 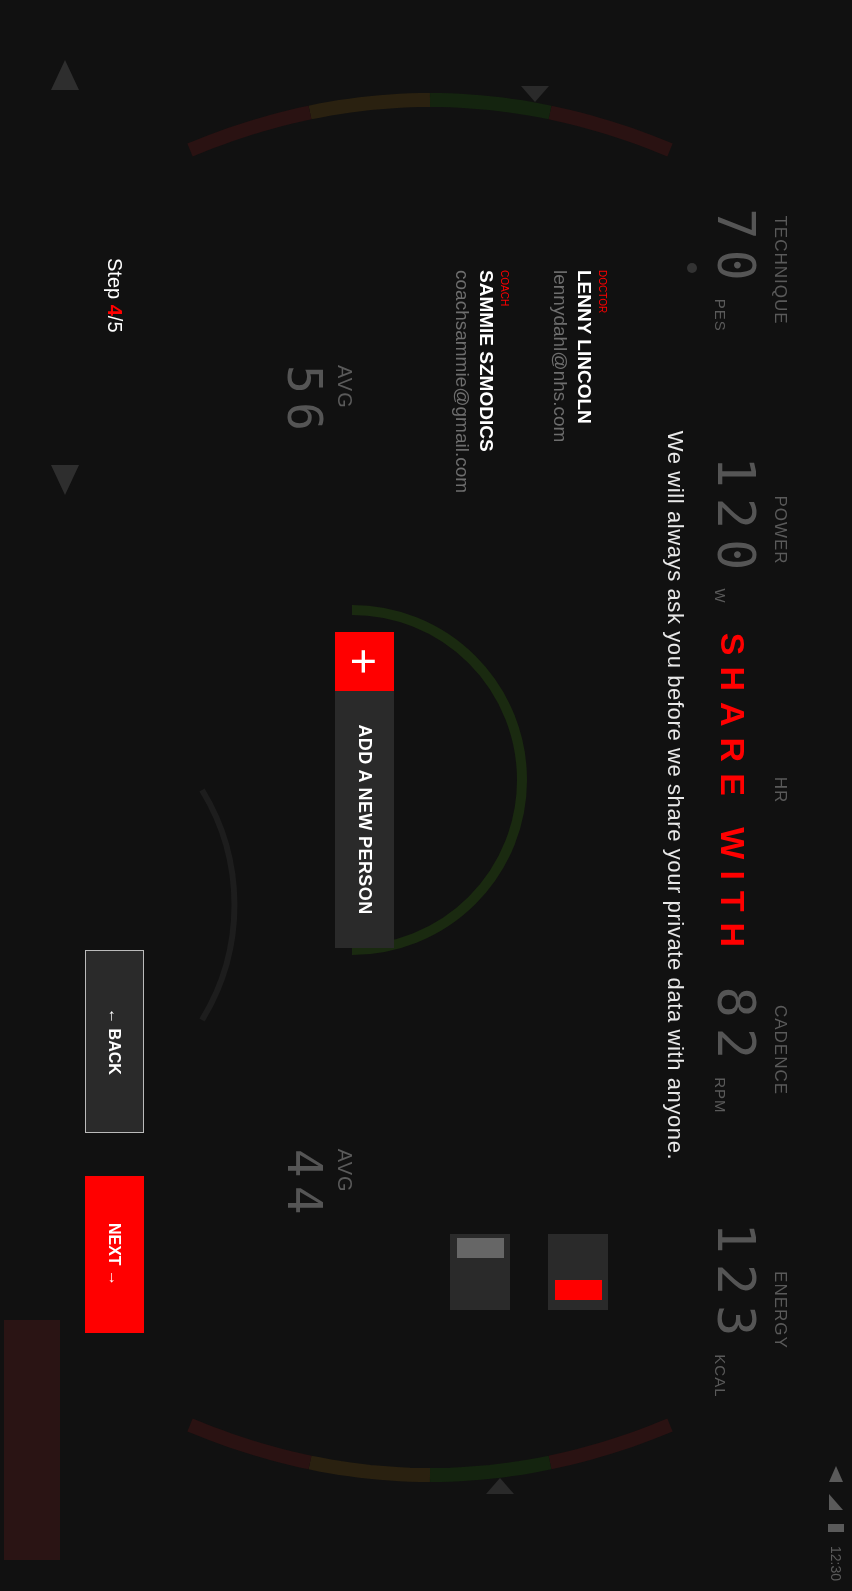 I want to click on average-value: 56, so click(x=305, y=402).